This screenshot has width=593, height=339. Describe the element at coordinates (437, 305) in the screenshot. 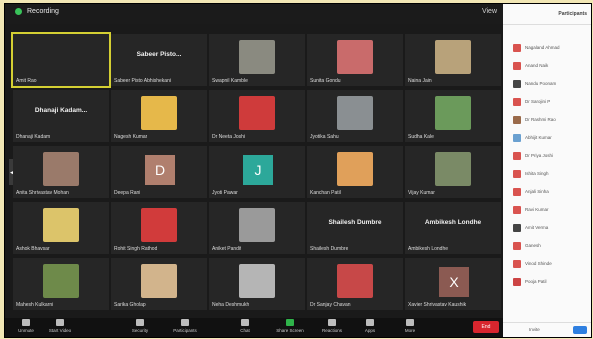

I see `participant-name: Xavier Shrivastav Kaushik` at that location.